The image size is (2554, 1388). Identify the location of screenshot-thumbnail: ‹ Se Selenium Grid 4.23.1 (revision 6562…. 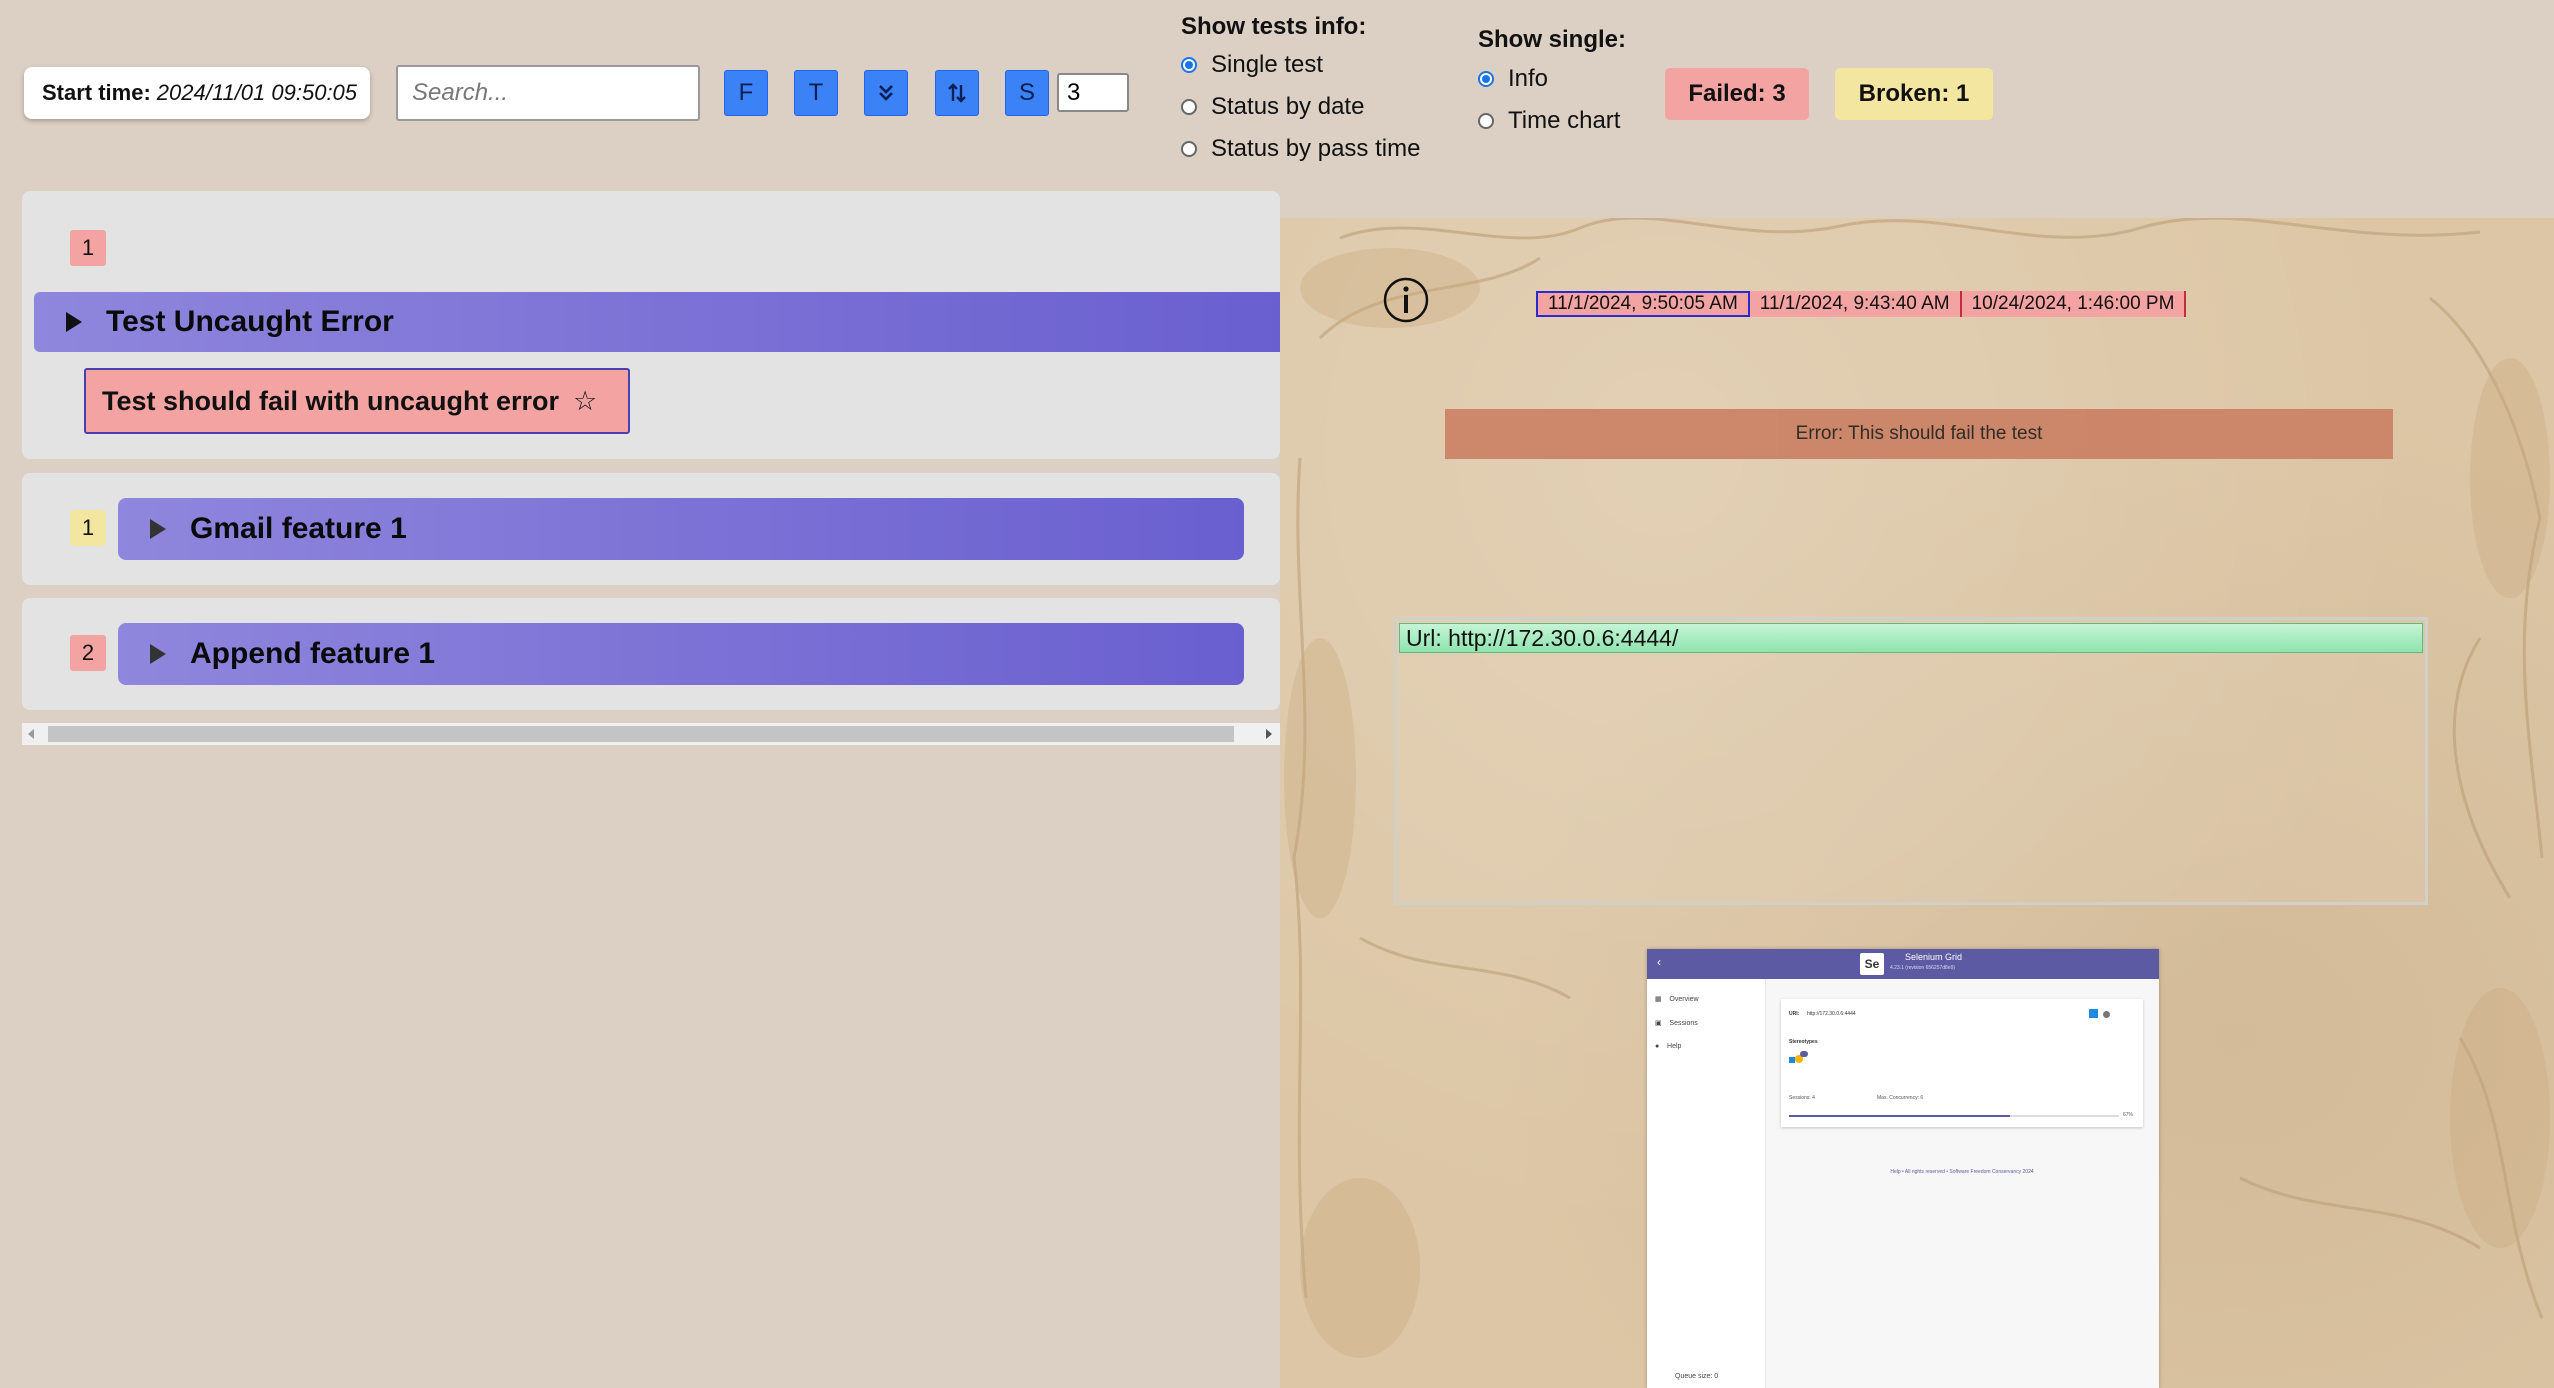
(1903, 1168).